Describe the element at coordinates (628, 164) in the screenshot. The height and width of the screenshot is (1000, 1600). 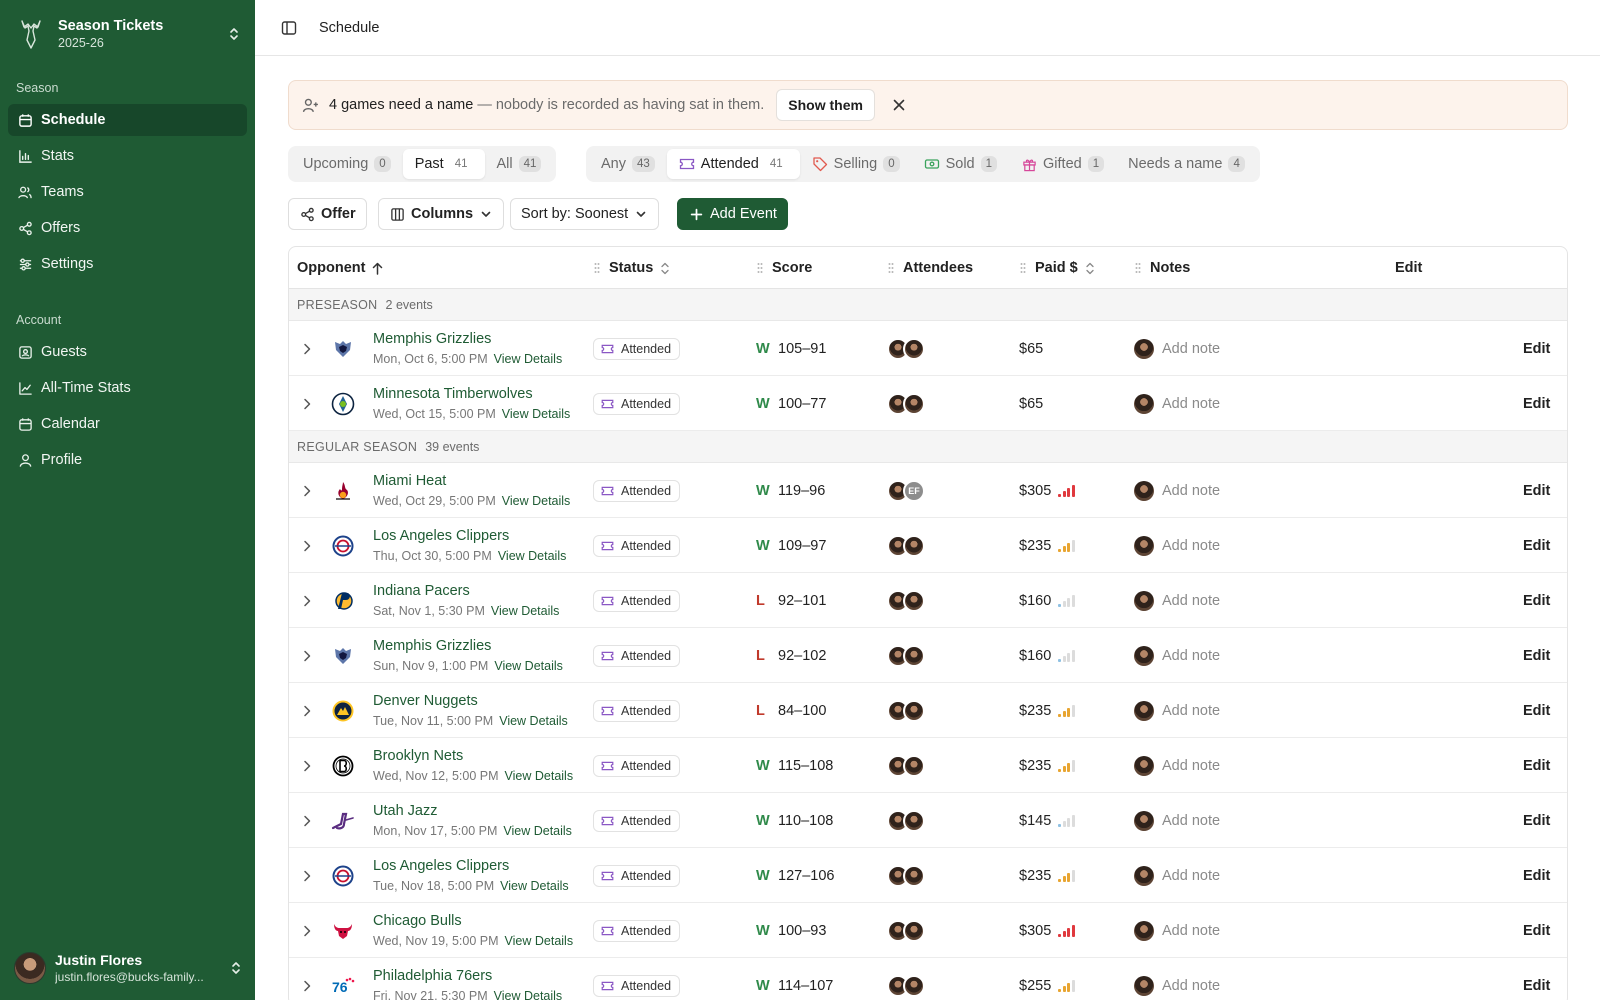
I see `tab-any: Any 43` at that location.